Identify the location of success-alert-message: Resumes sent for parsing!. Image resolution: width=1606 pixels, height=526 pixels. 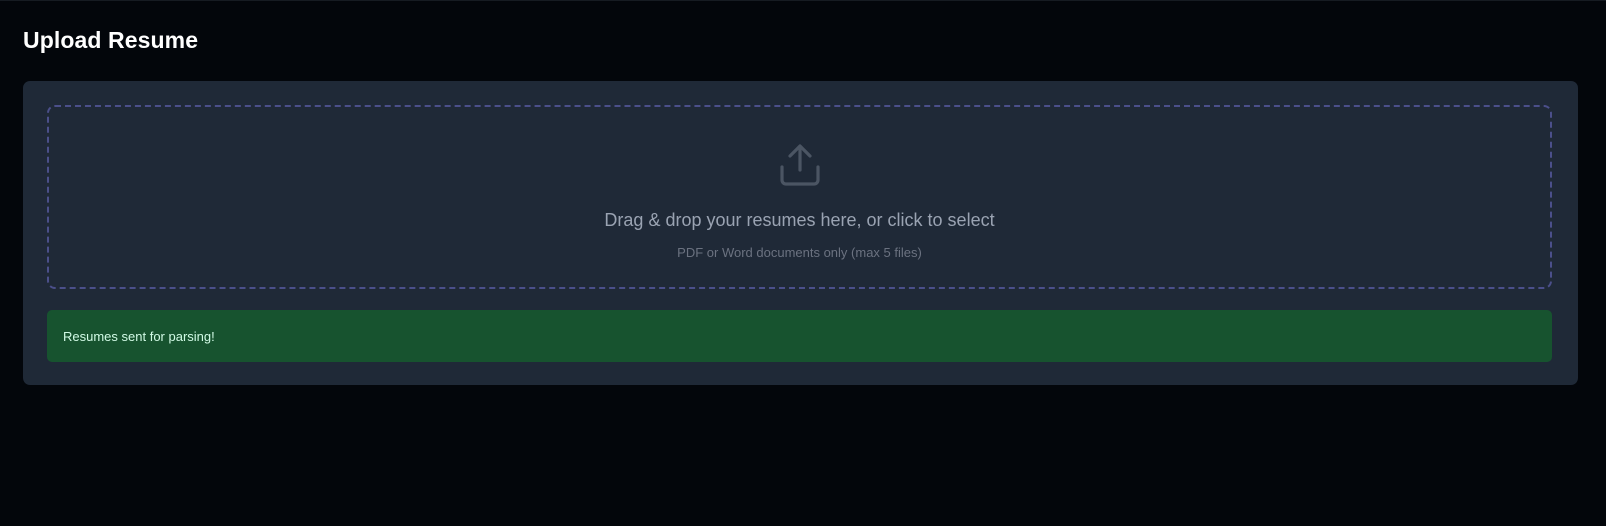
(139, 336).